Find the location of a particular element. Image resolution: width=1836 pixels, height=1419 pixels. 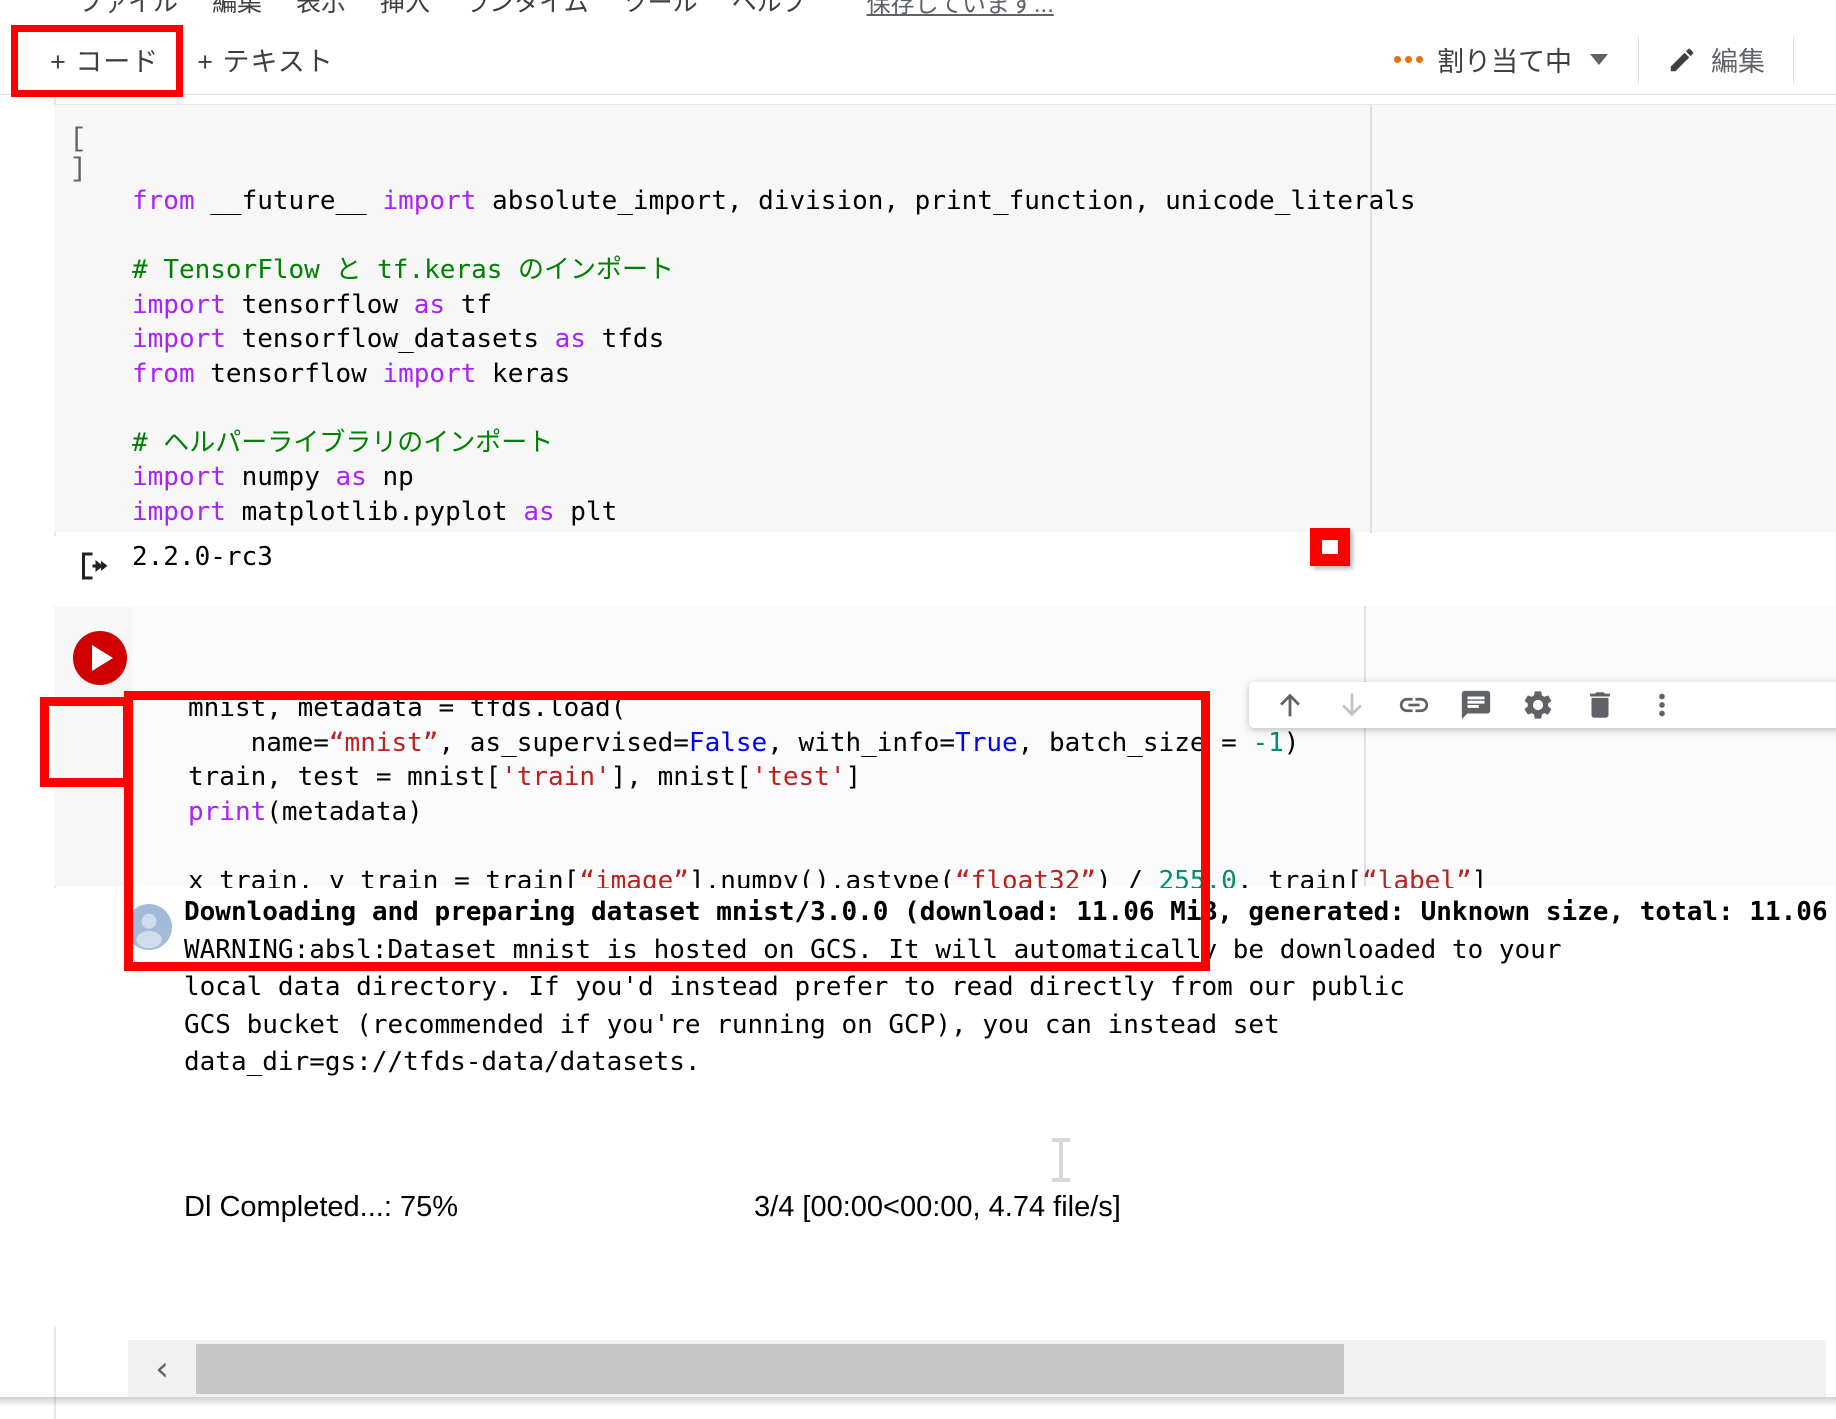

code-line: # TensorFlow と tf.keras のインポート is located at coordinates (403, 270).